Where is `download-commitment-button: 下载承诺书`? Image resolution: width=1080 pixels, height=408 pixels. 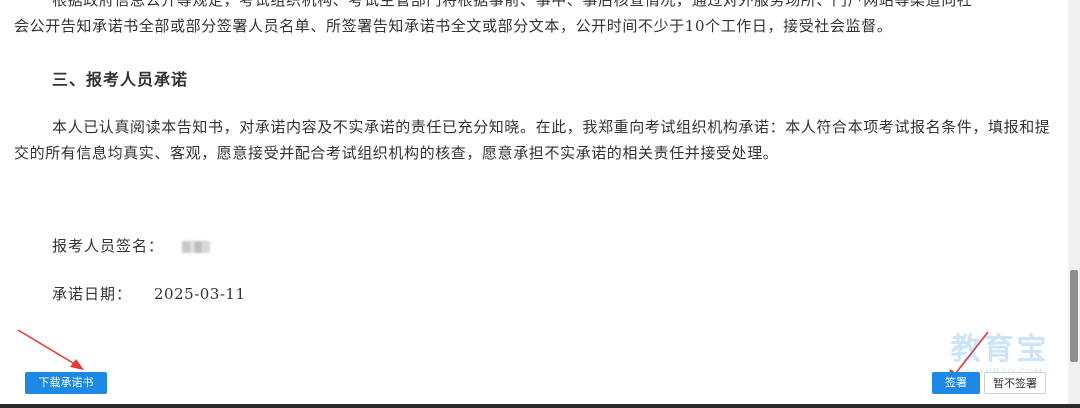
download-commitment-button: 下载承诺书 is located at coordinates (66, 383).